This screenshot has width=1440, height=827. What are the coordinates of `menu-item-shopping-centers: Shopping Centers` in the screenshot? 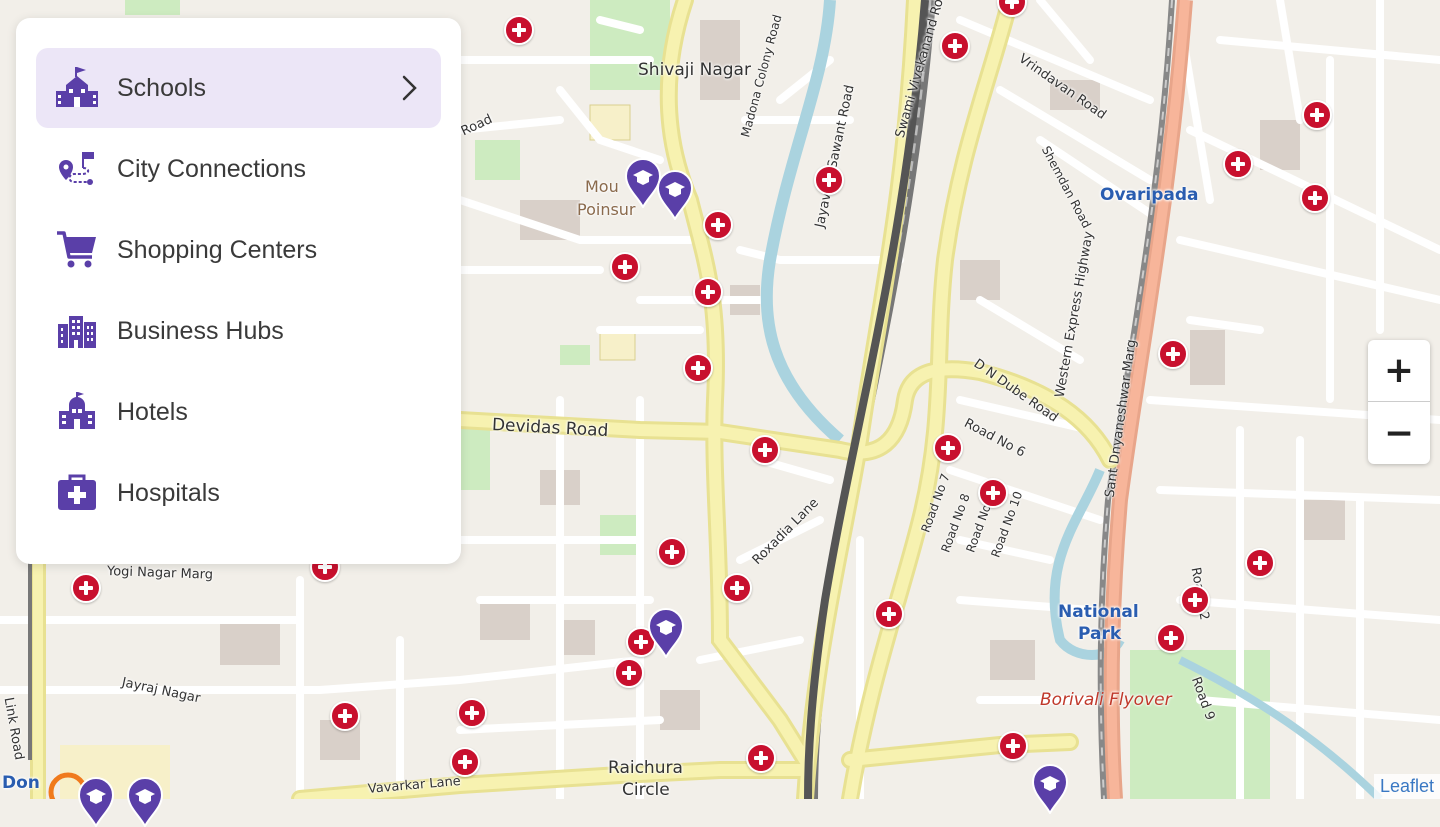 It's located at (238, 250).